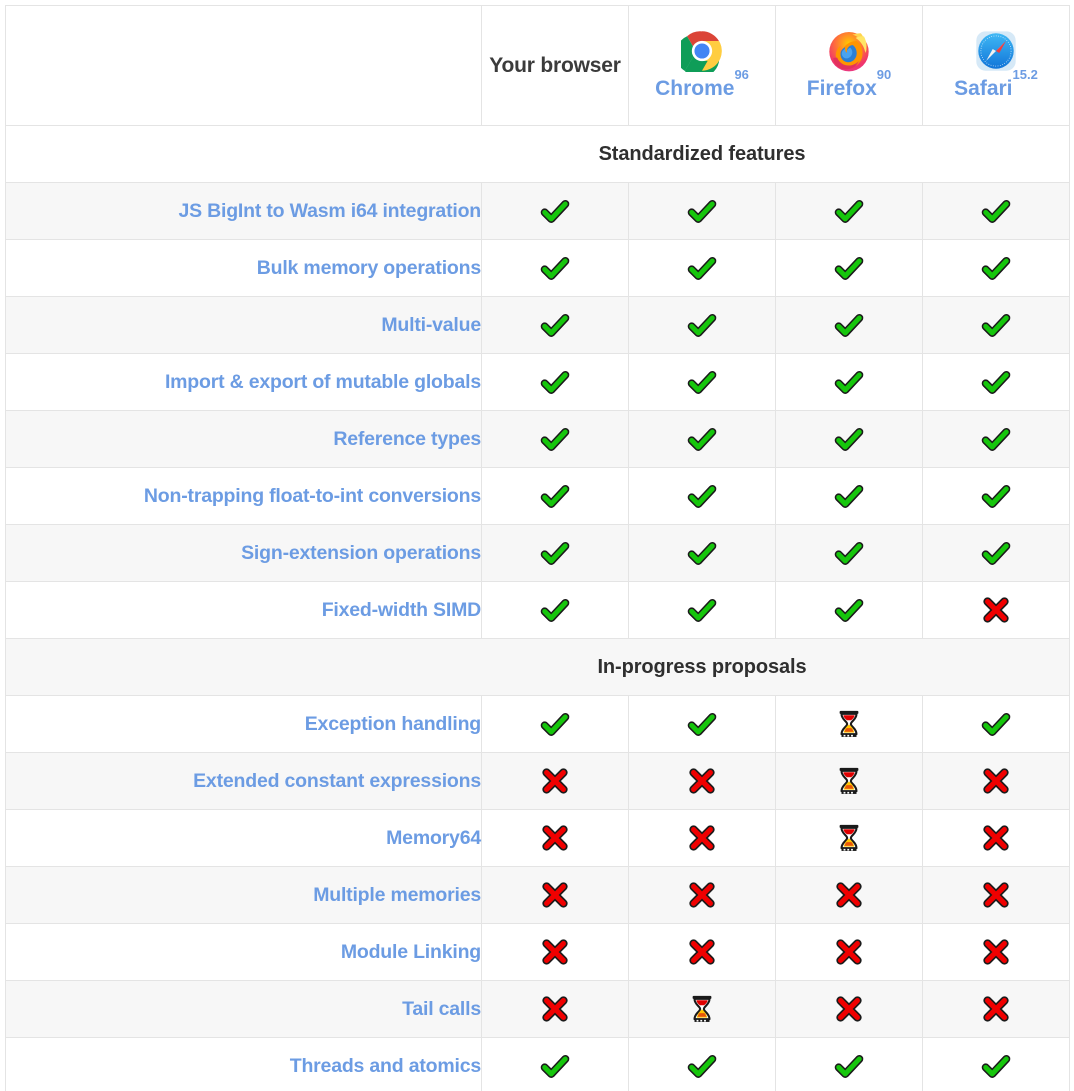 The width and height of the screenshot is (1074, 1091). Describe the element at coordinates (702, 84) in the screenshot. I see `chrome-label: Chrome96` at that location.